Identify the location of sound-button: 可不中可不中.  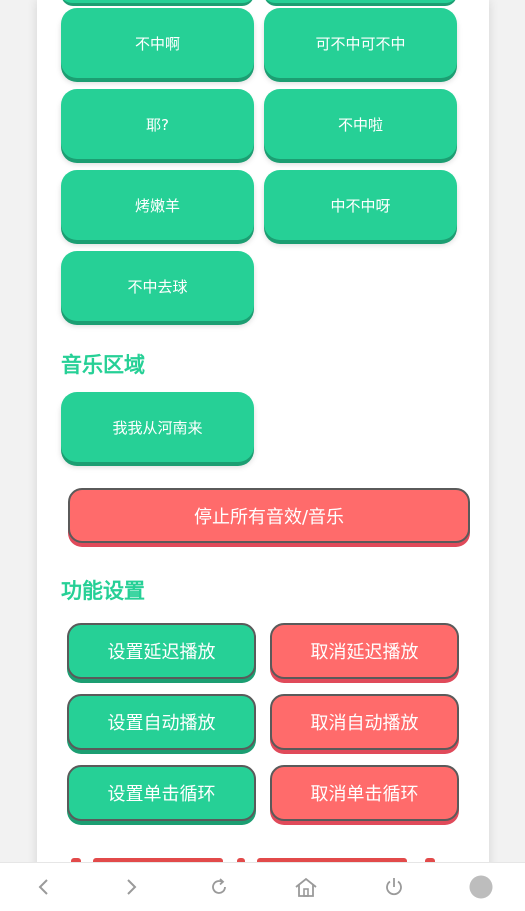
(360, 43).